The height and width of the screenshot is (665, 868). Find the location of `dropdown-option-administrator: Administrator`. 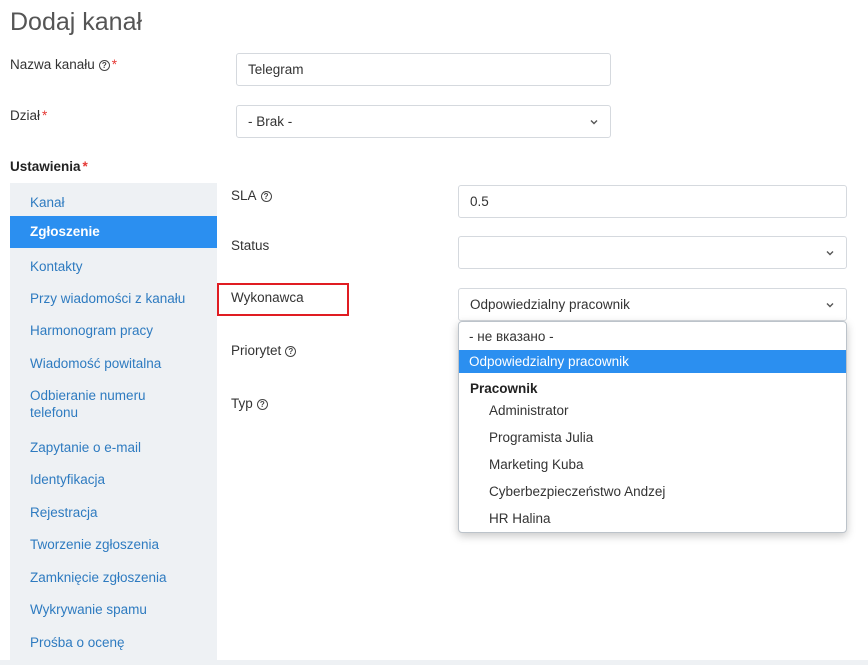

dropdown-option-administrator: Administrator is located at coordinates (652, 411).